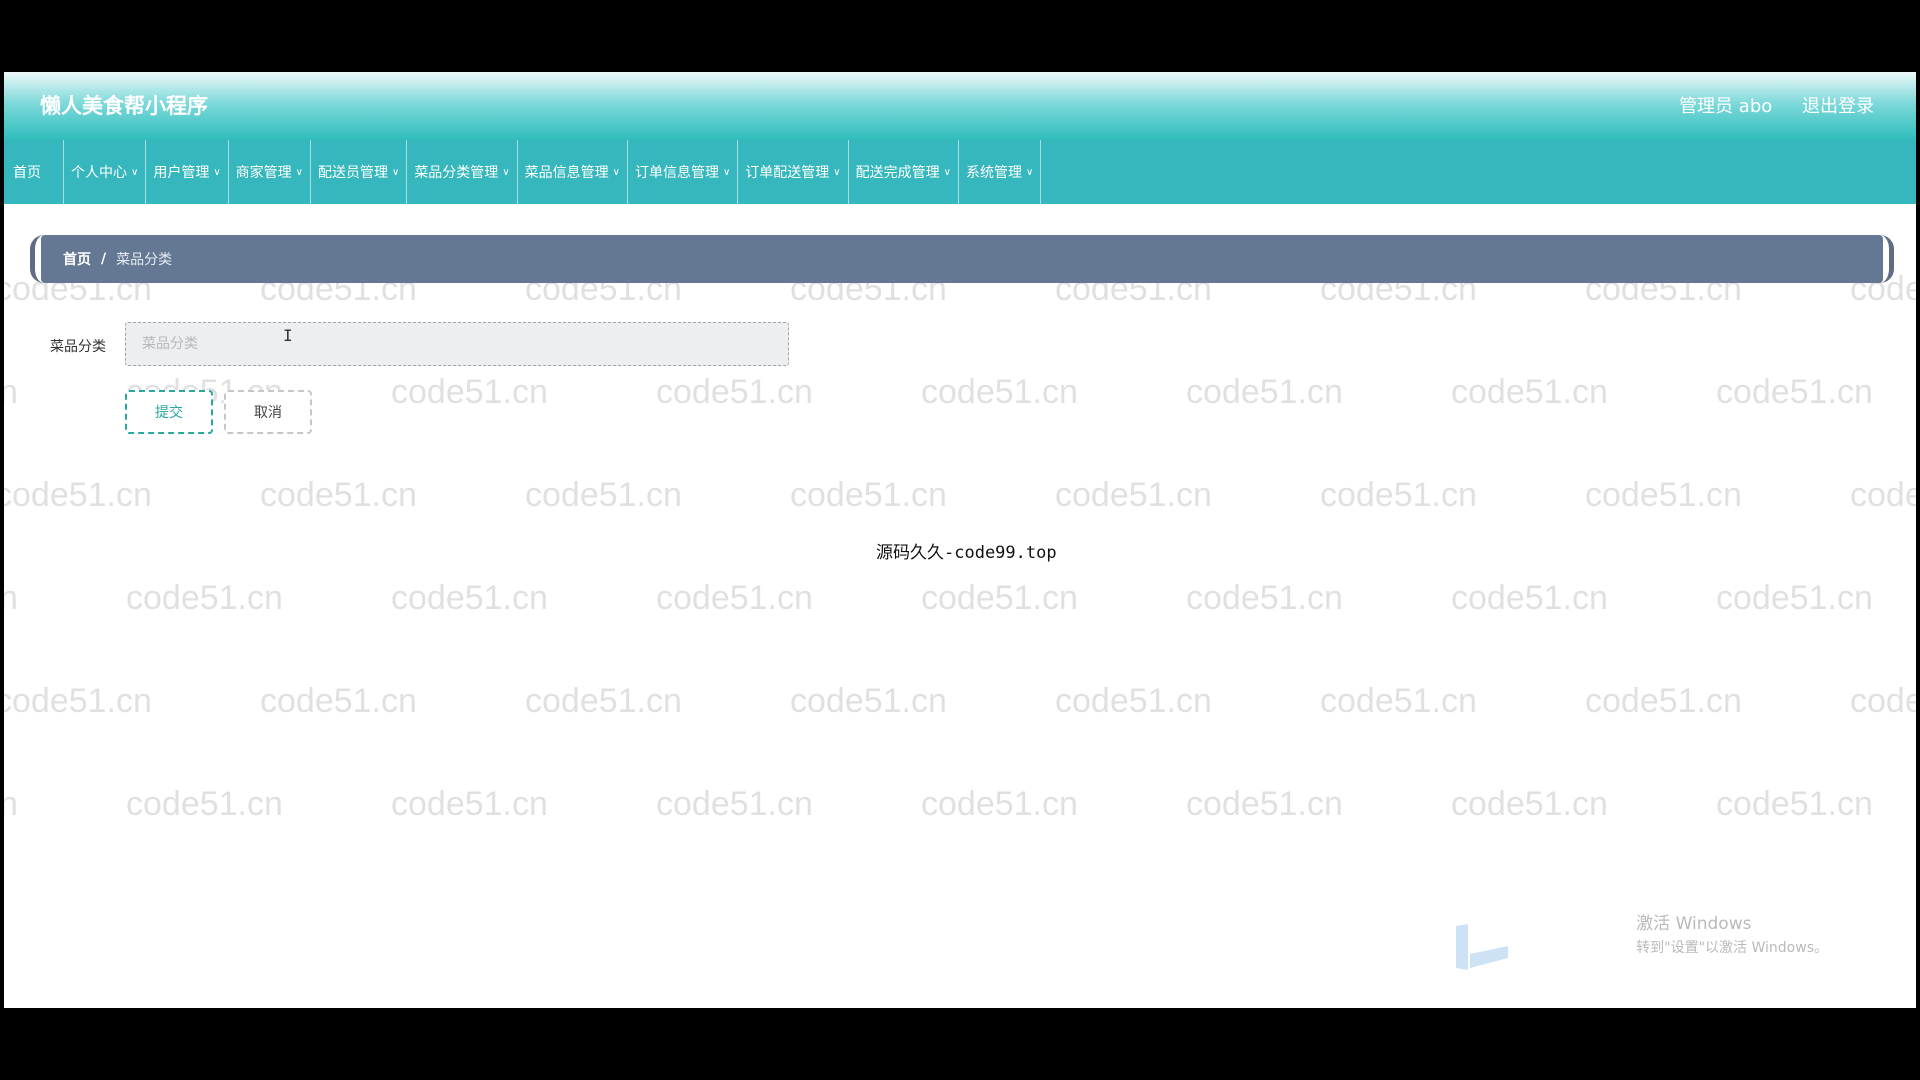 This screenshot has height=1080, width=1920. I want to click on category-form-row: 菜品分类, so click(404, 347).